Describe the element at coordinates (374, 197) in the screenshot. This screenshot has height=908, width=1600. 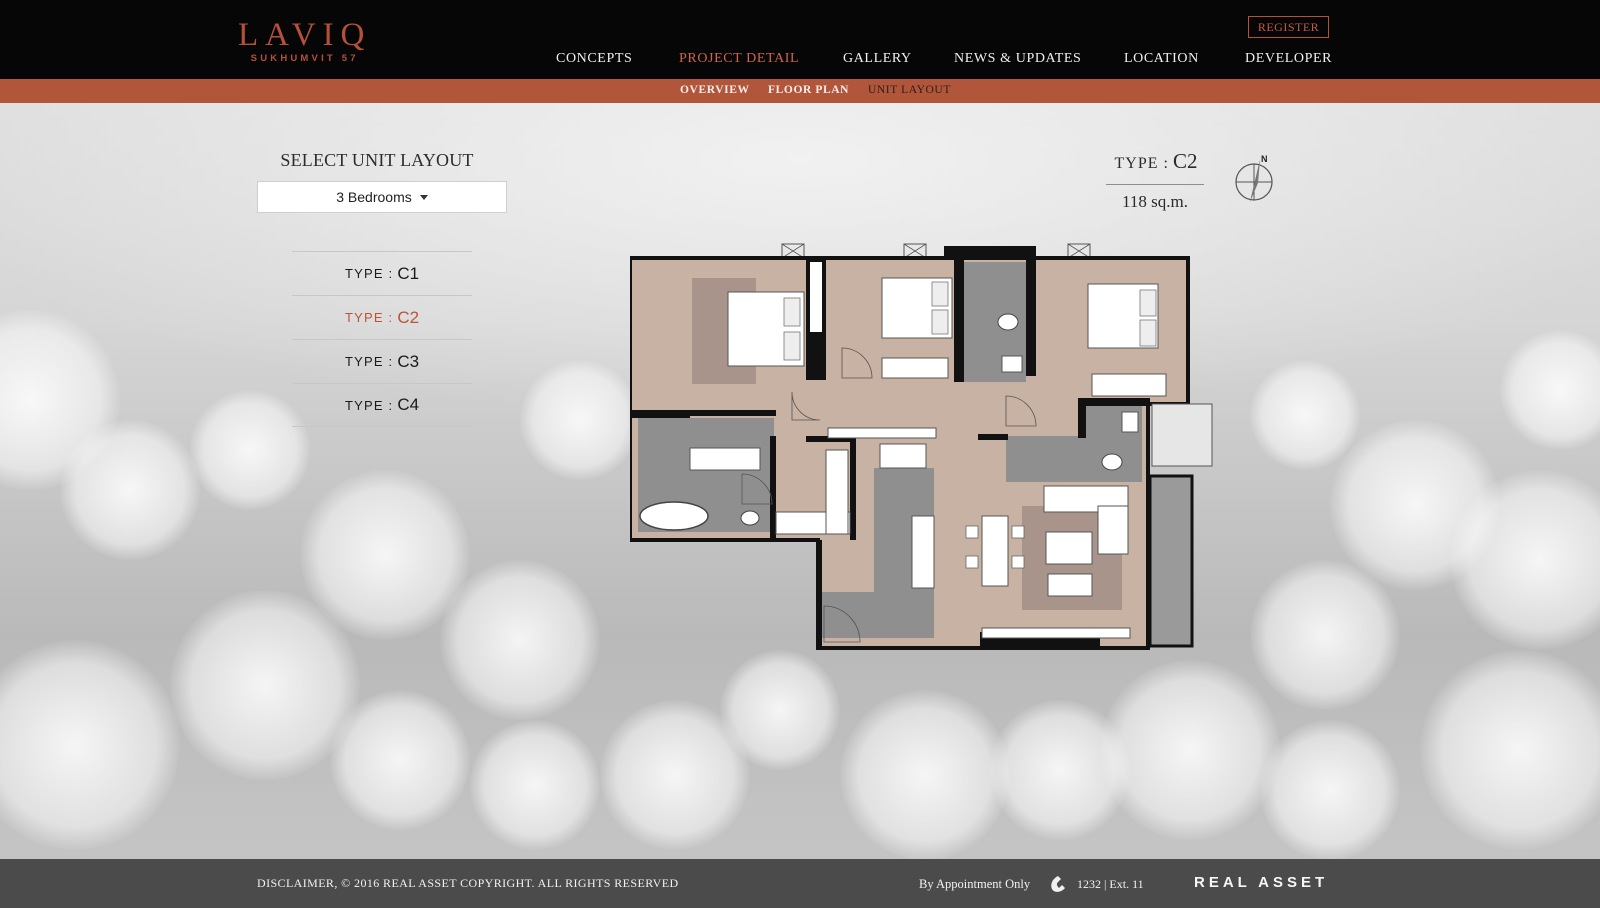
I see `dropdown-selected-value: 3 Bedrooms` at that location.